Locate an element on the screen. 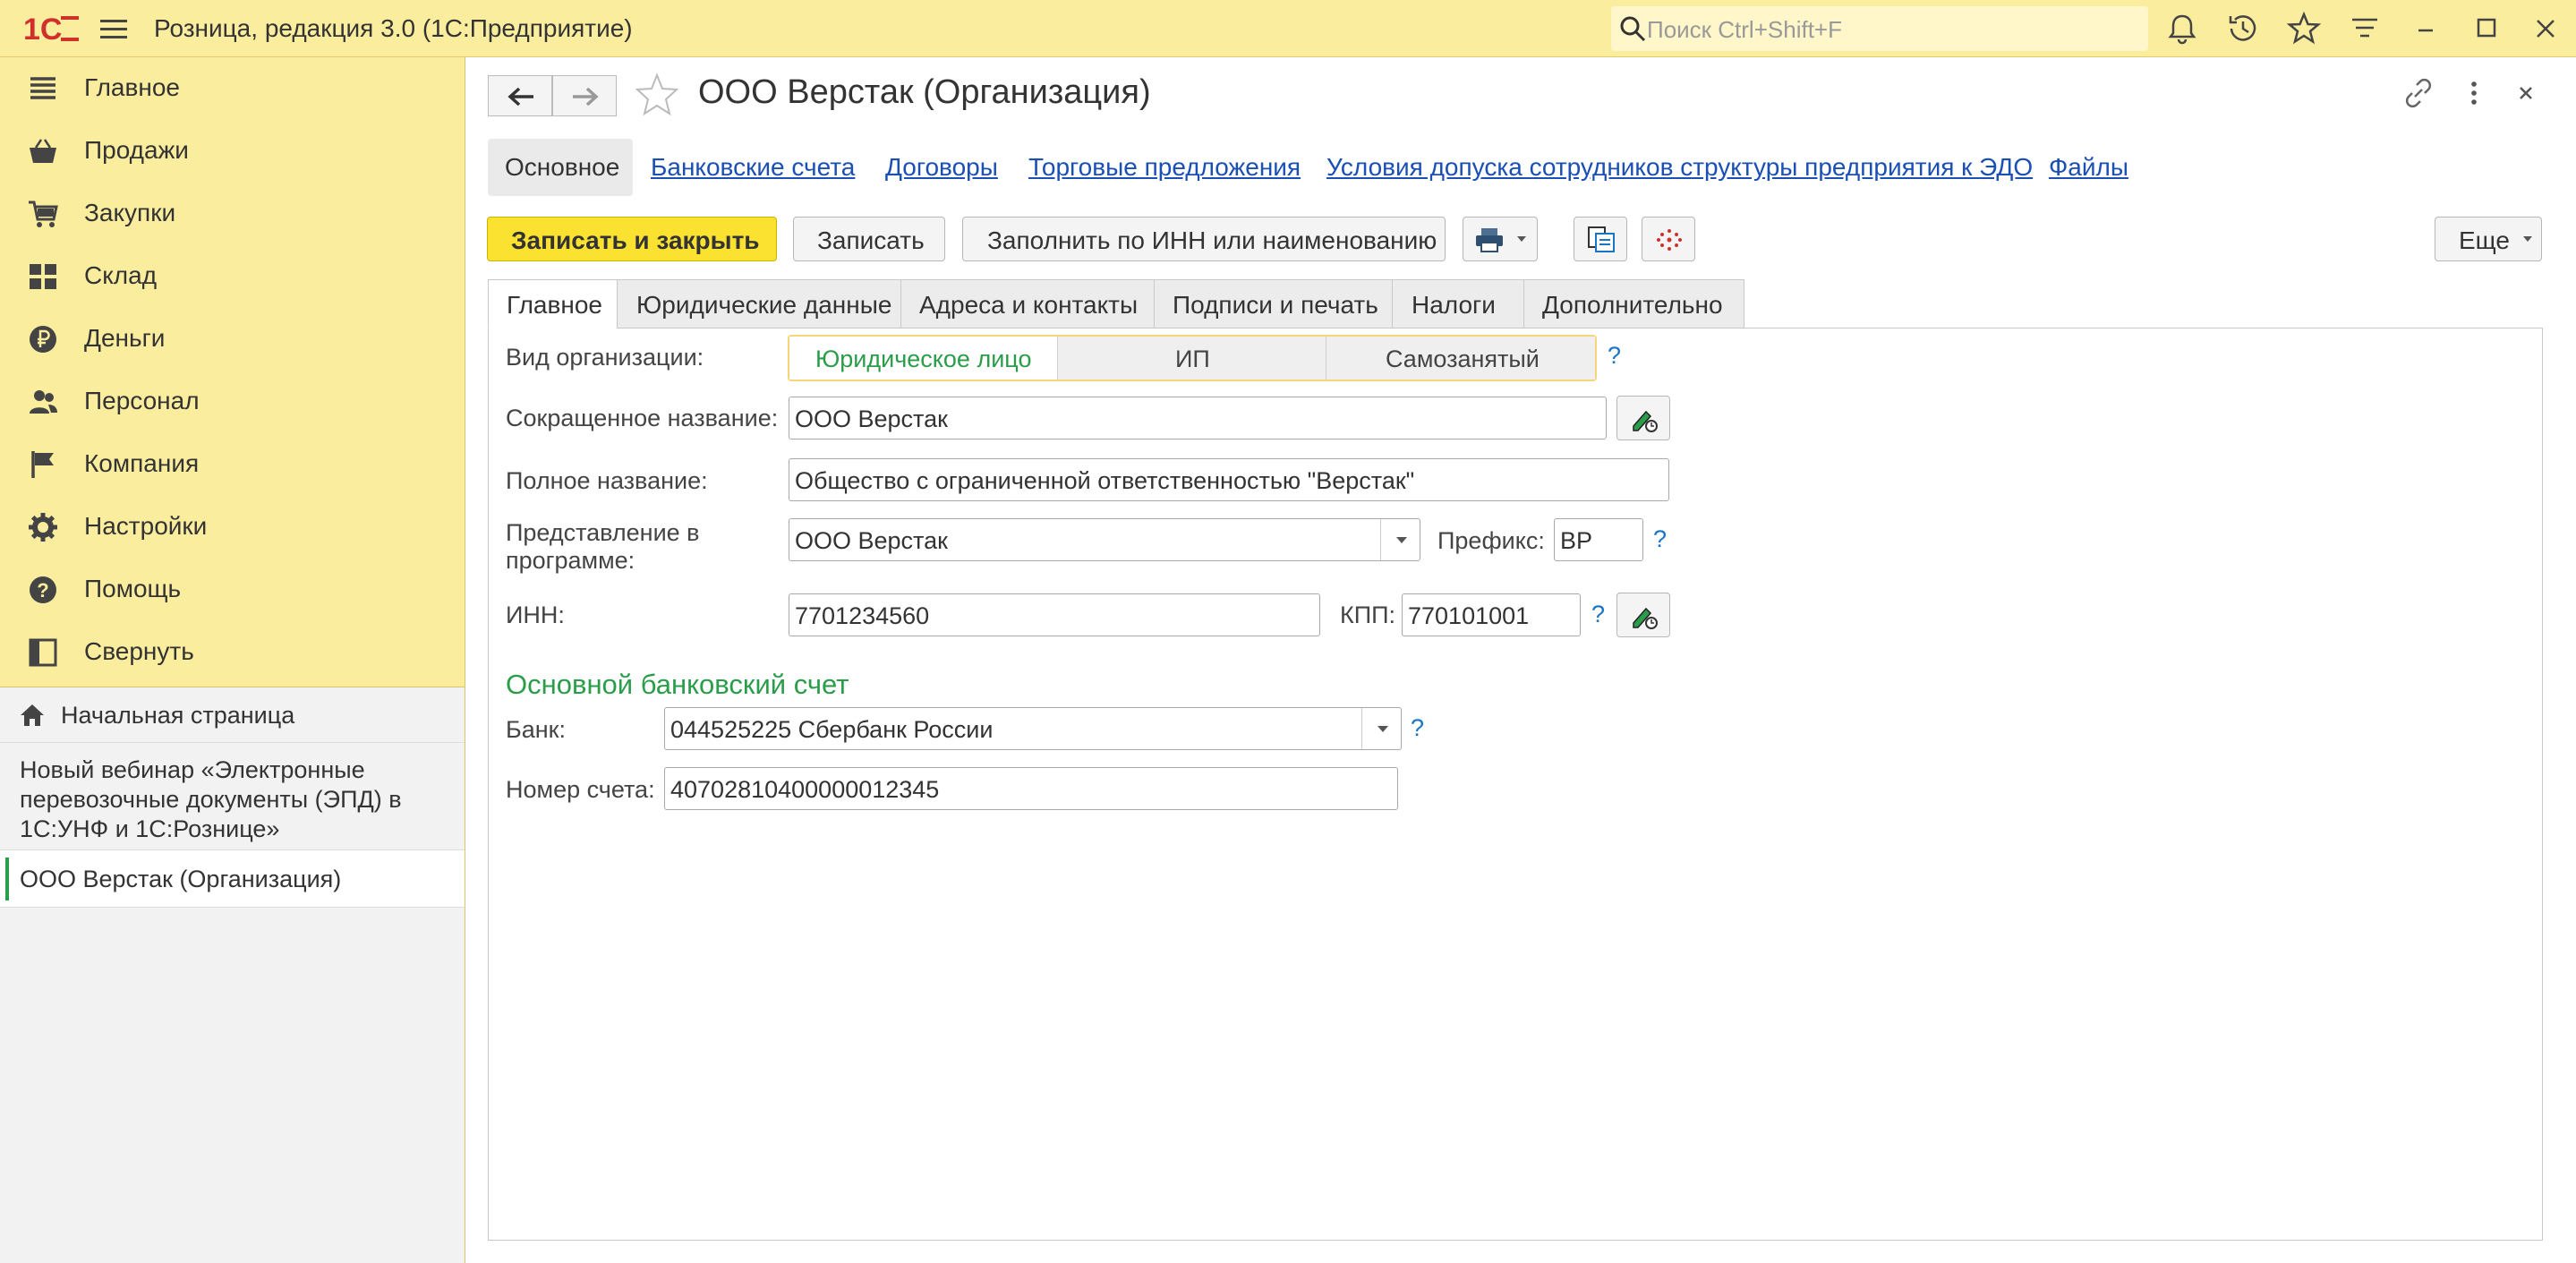  tab-addresses: Адреса и контакты is located at coordinates (1027, 304).